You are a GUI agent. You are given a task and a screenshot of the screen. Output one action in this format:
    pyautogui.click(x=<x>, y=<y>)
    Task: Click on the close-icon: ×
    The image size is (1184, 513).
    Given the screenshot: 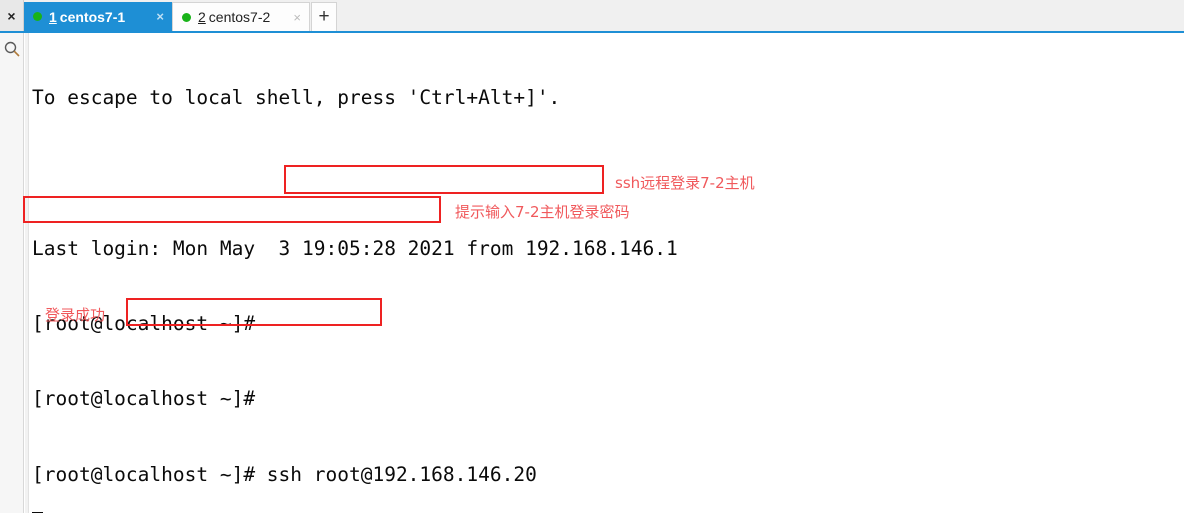 What is the action you would take?
    pyautogui.click(x=12, y=15)
    